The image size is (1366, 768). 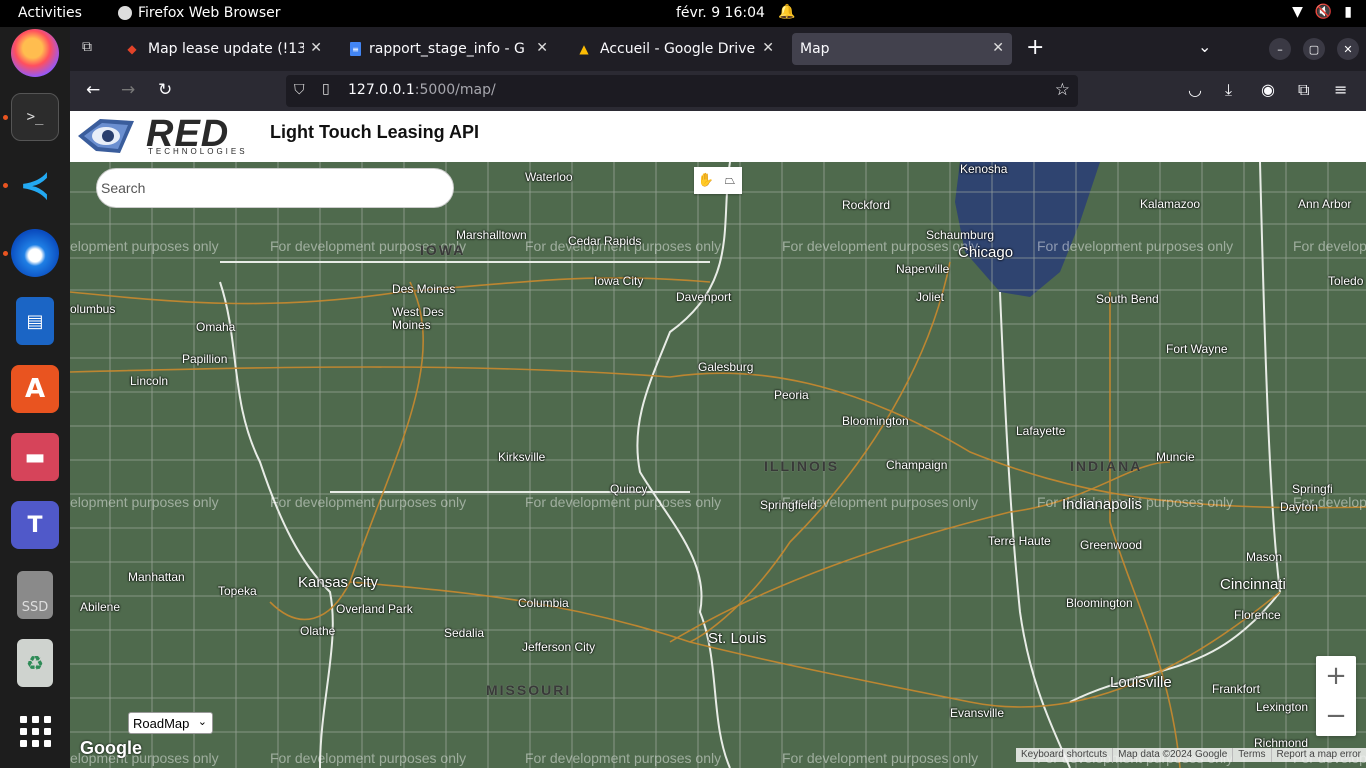 What do you see at coordinates (50, 13) in the screenshot?
I see `activities-button: Activities` at bounding box center [50, 13].